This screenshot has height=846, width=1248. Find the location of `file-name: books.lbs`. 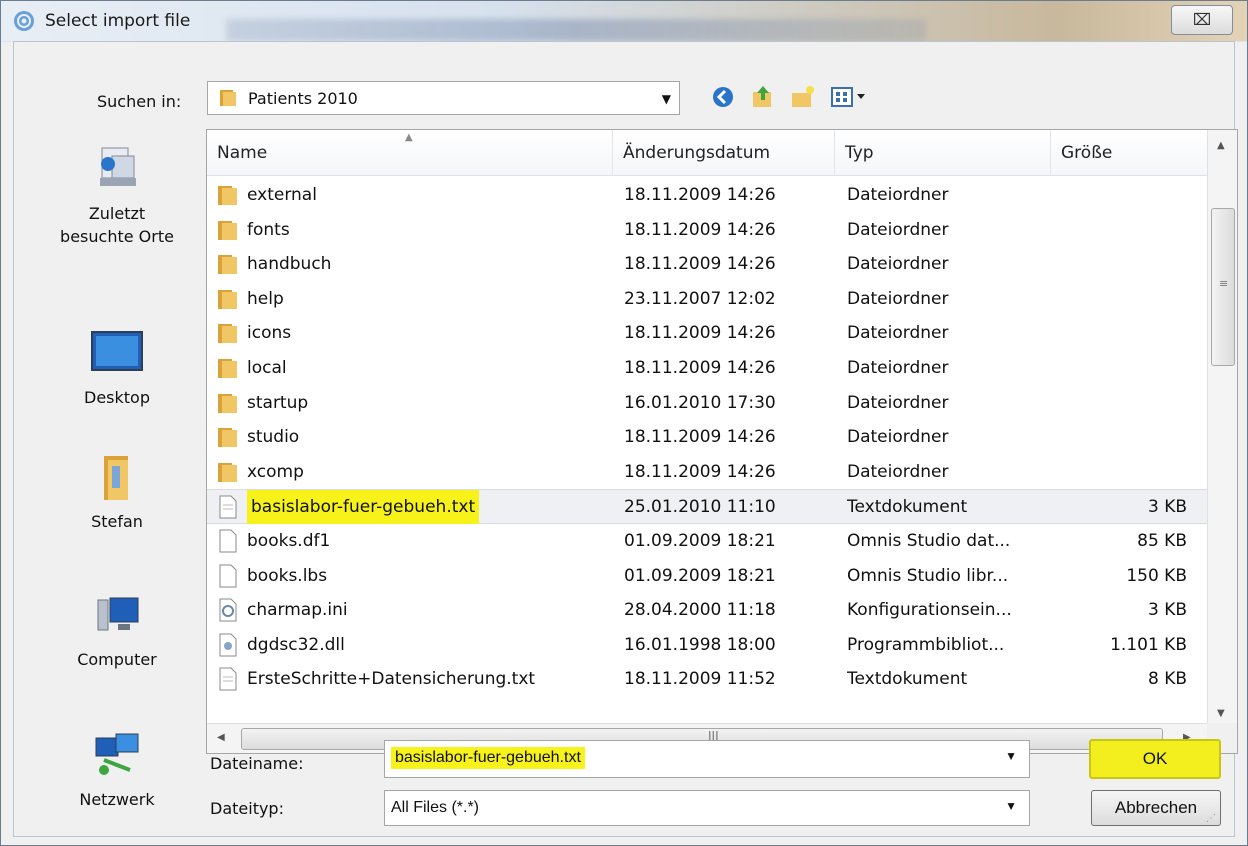

file-name: books.lbs is located at coordinates (287, 575).